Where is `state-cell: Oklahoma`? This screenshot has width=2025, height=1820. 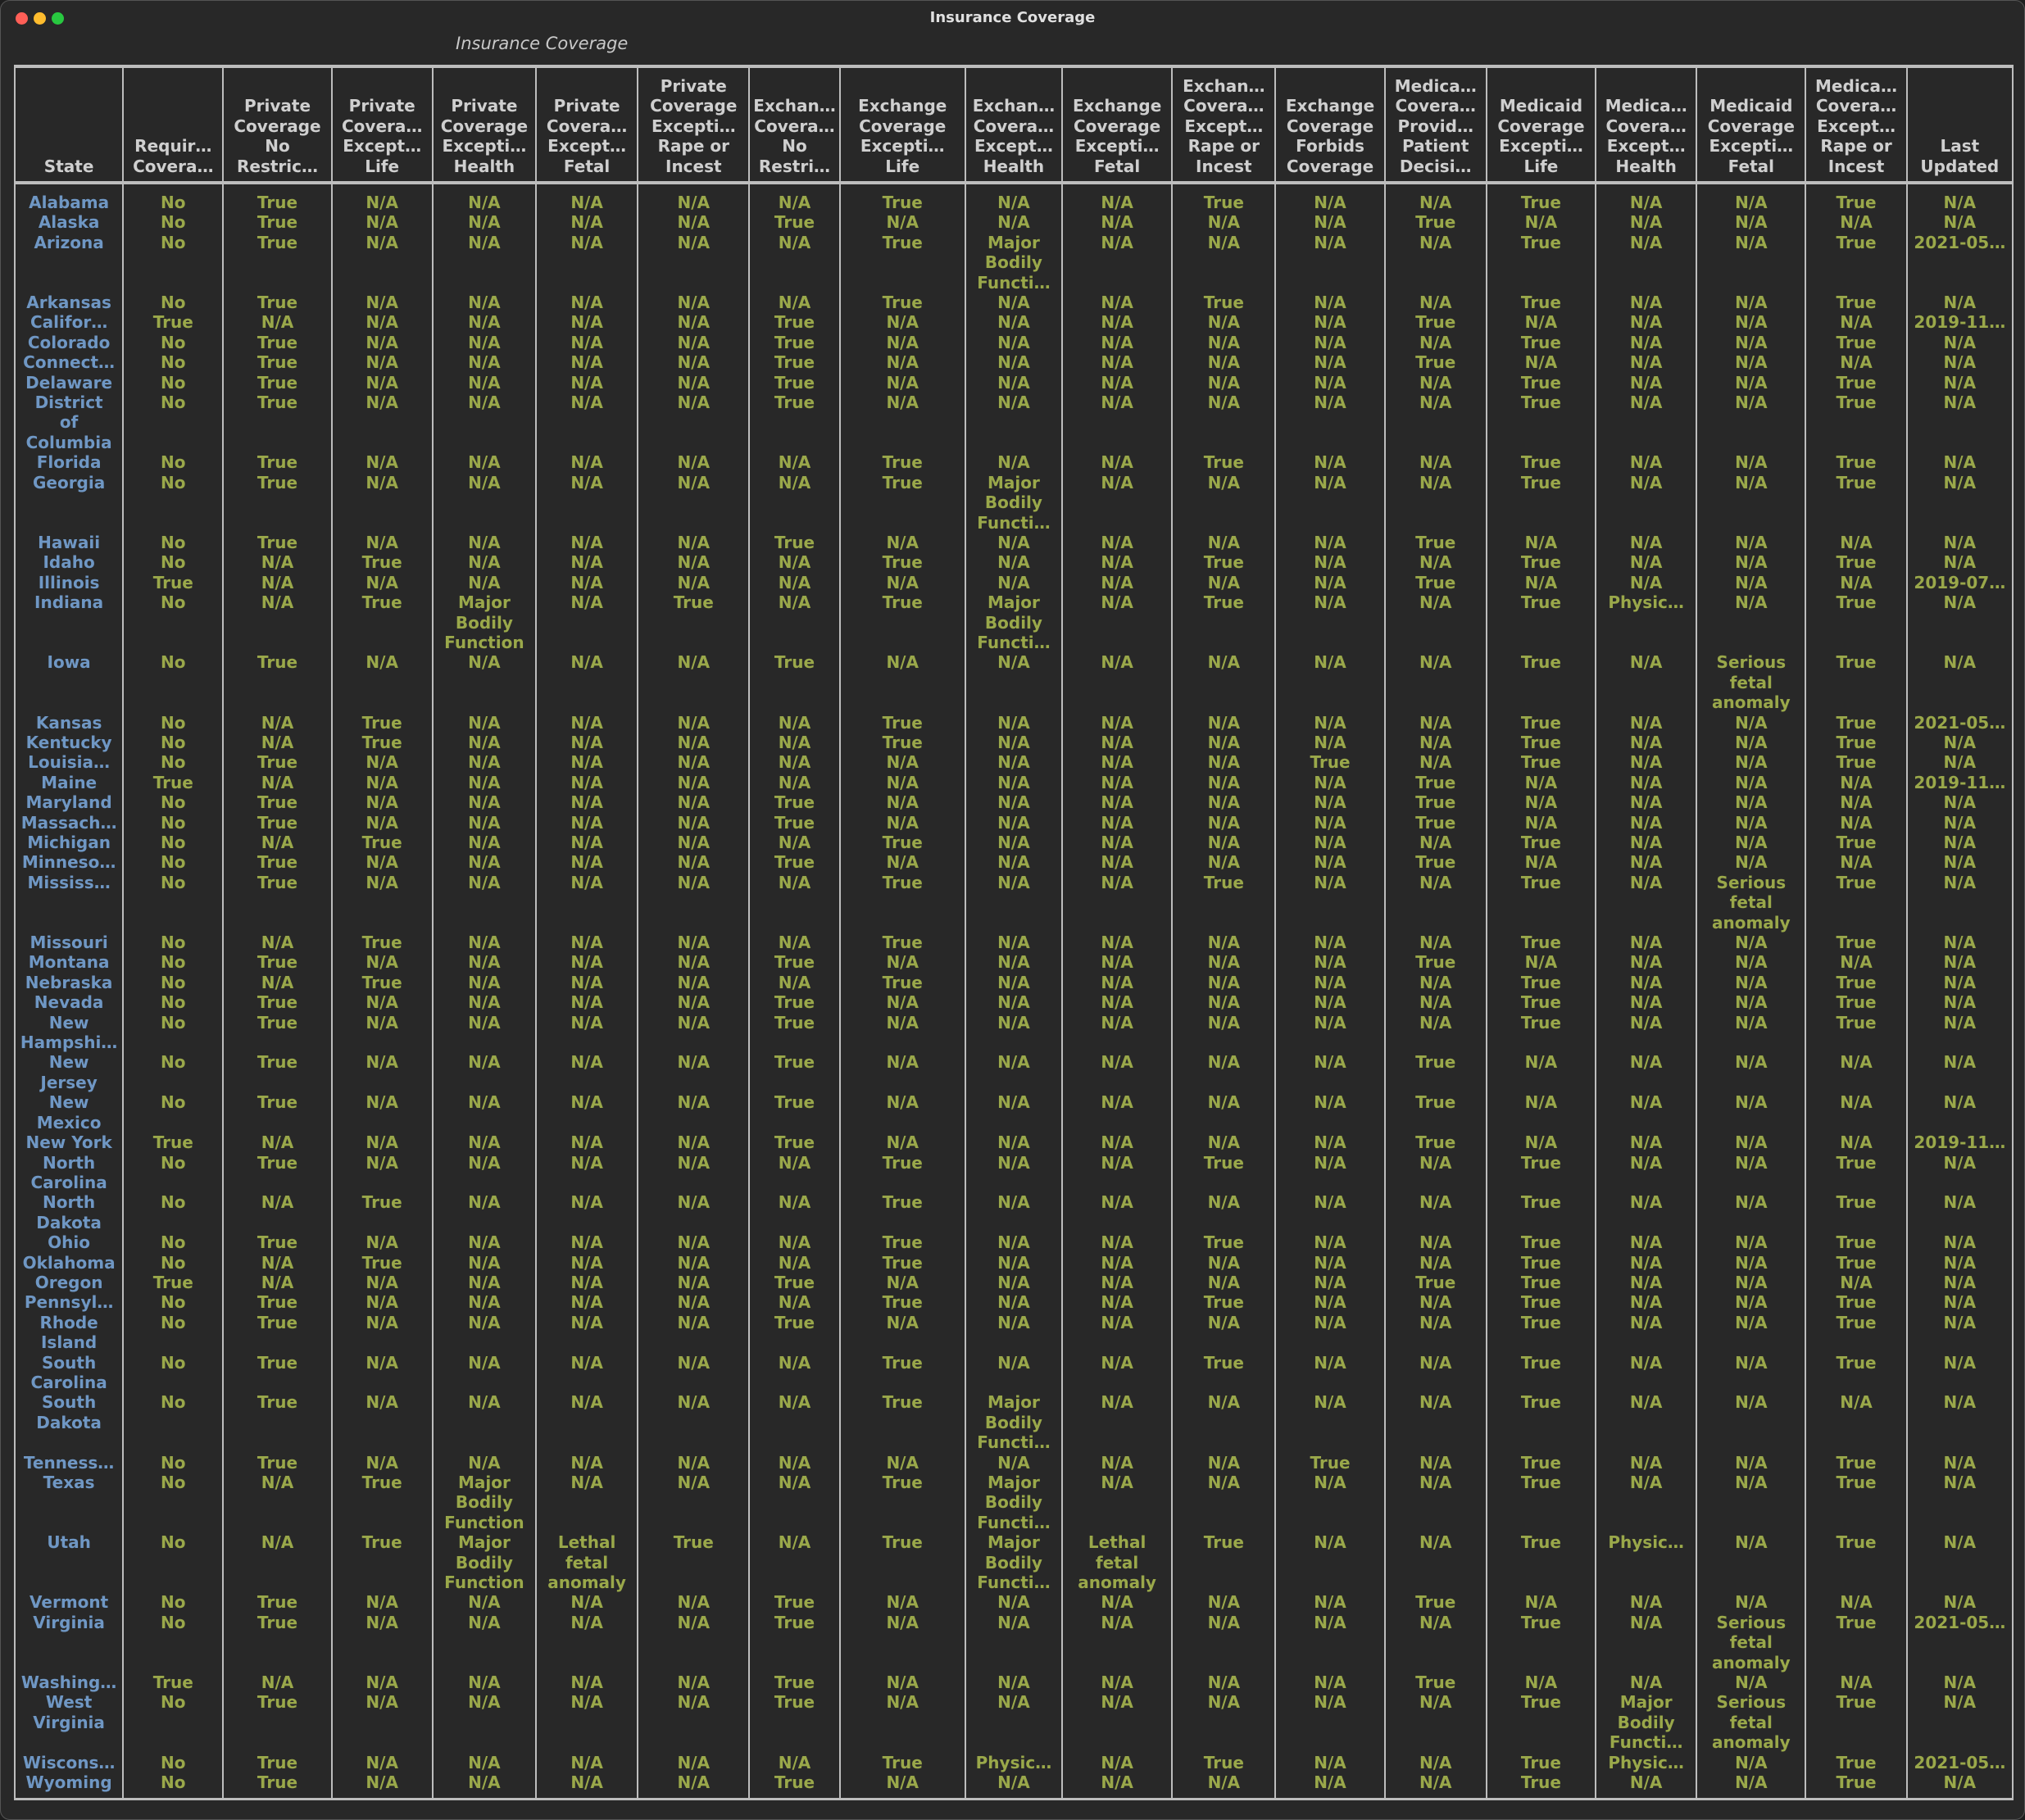
state-cell: Oklahoma is located at coordinates (68, 1262).